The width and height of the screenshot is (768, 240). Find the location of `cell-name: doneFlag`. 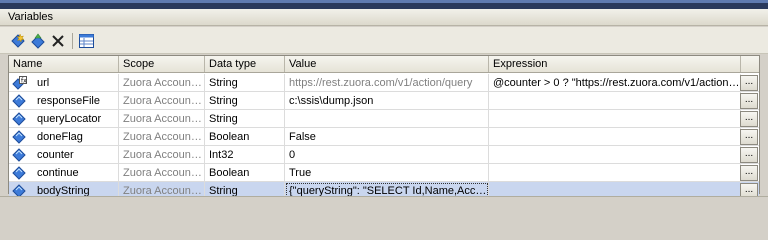

cell-name: doneFlag is located at coordinates (76, 137).